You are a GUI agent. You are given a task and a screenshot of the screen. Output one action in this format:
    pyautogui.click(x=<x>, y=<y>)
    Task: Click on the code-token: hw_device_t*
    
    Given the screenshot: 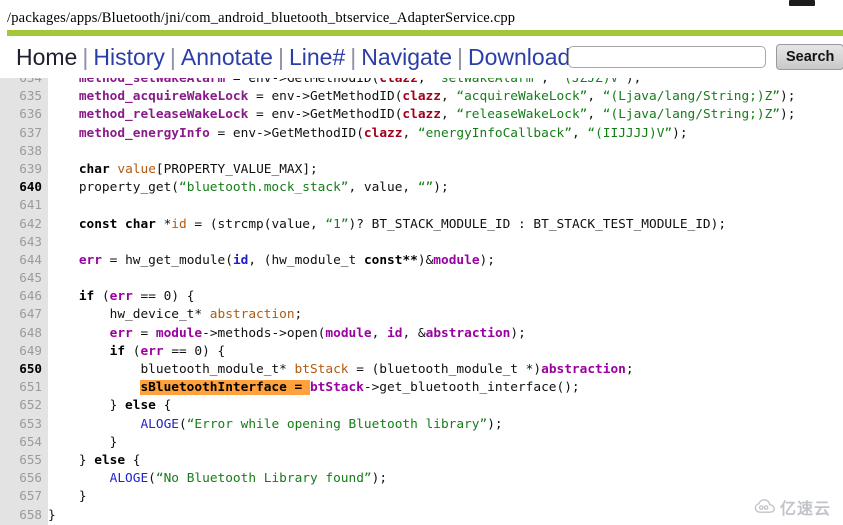 What is the action you would take?
    pyautogui.click(x=129, y=315)
    